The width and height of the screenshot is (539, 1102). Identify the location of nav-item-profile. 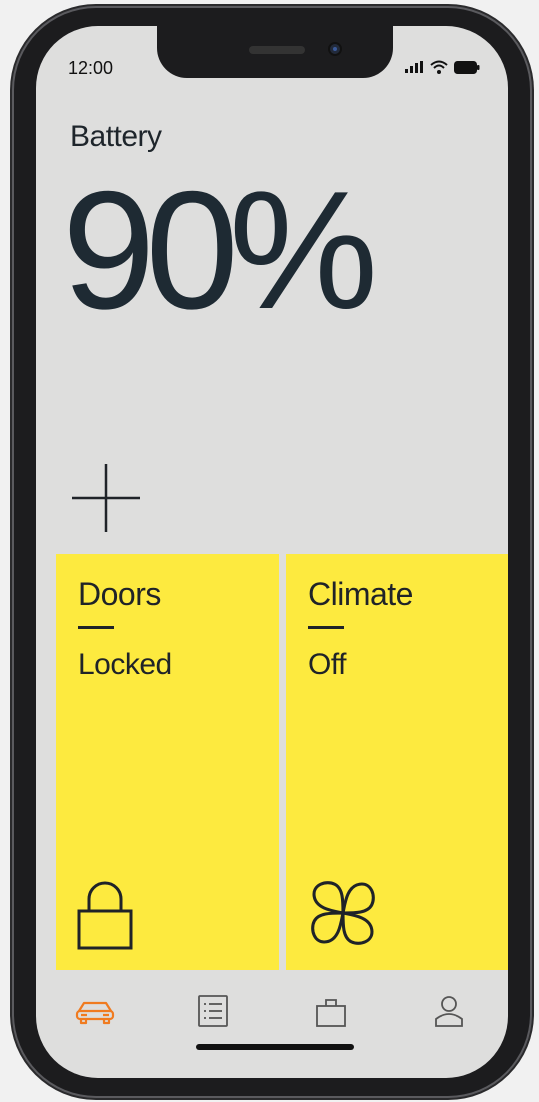
(449, 1011).